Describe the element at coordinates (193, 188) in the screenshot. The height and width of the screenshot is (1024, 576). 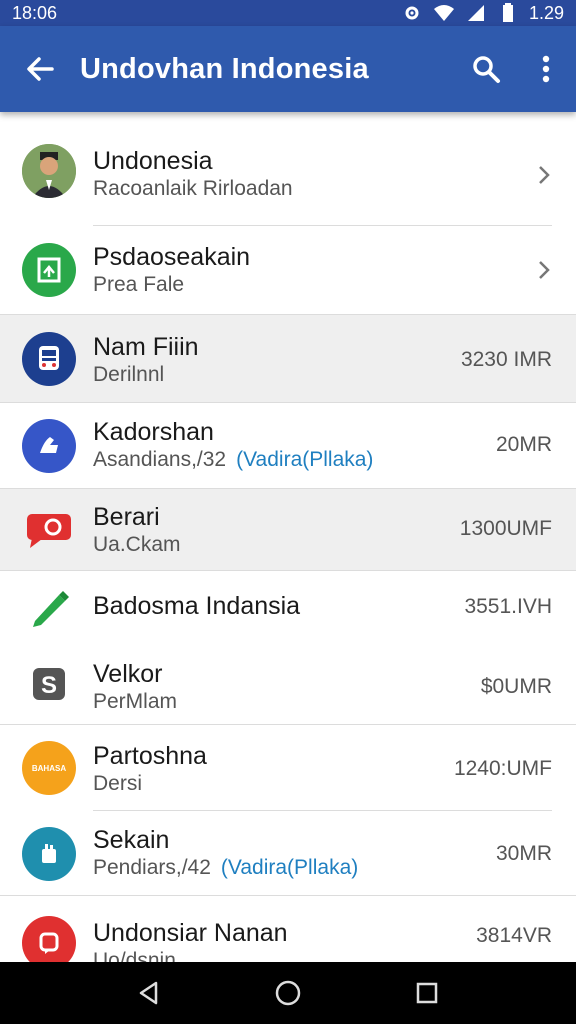
I see `item-subtitle: Racoanlaik Rirloadan` at that location.